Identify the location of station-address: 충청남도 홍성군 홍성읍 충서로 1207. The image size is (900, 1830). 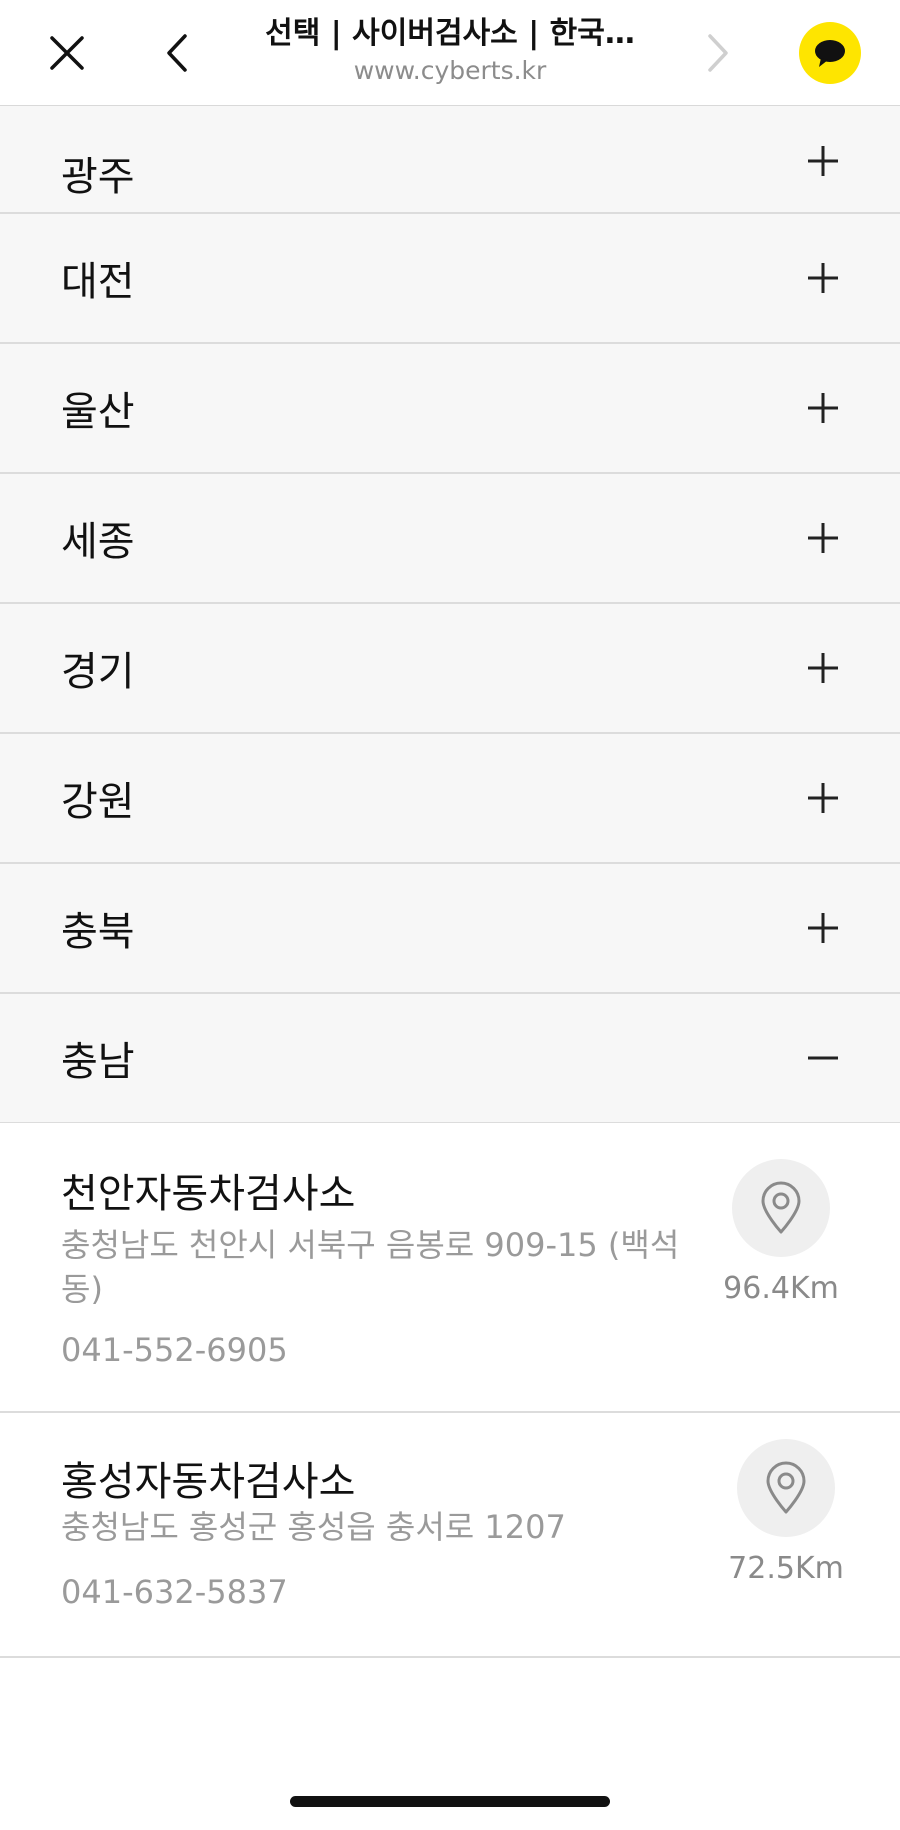
(313, 1527).